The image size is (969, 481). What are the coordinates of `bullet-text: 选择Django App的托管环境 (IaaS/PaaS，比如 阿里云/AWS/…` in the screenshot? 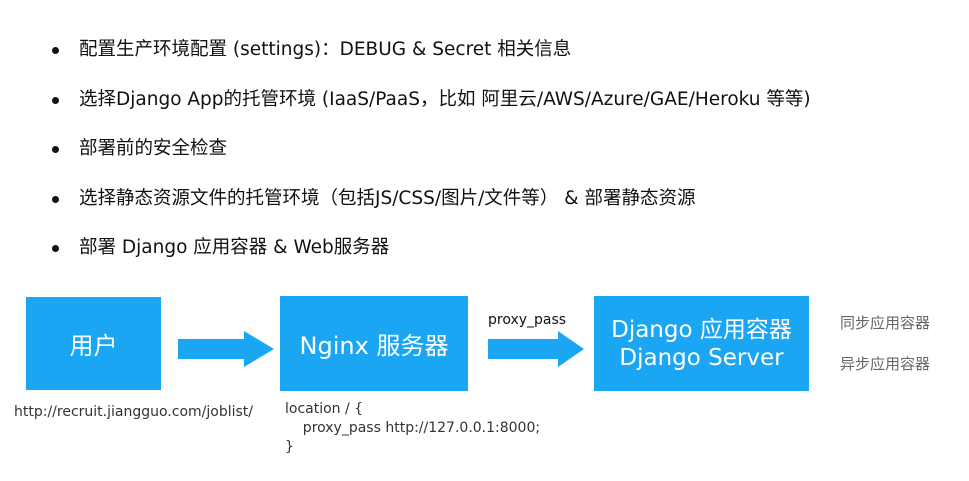 It's located at (445, 99).